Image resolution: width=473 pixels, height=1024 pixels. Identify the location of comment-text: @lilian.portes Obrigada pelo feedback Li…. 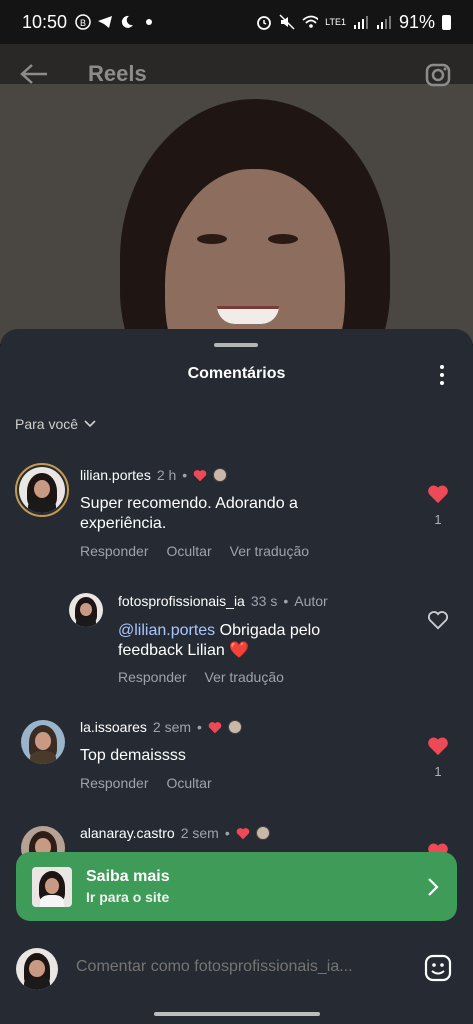
(243, 641).